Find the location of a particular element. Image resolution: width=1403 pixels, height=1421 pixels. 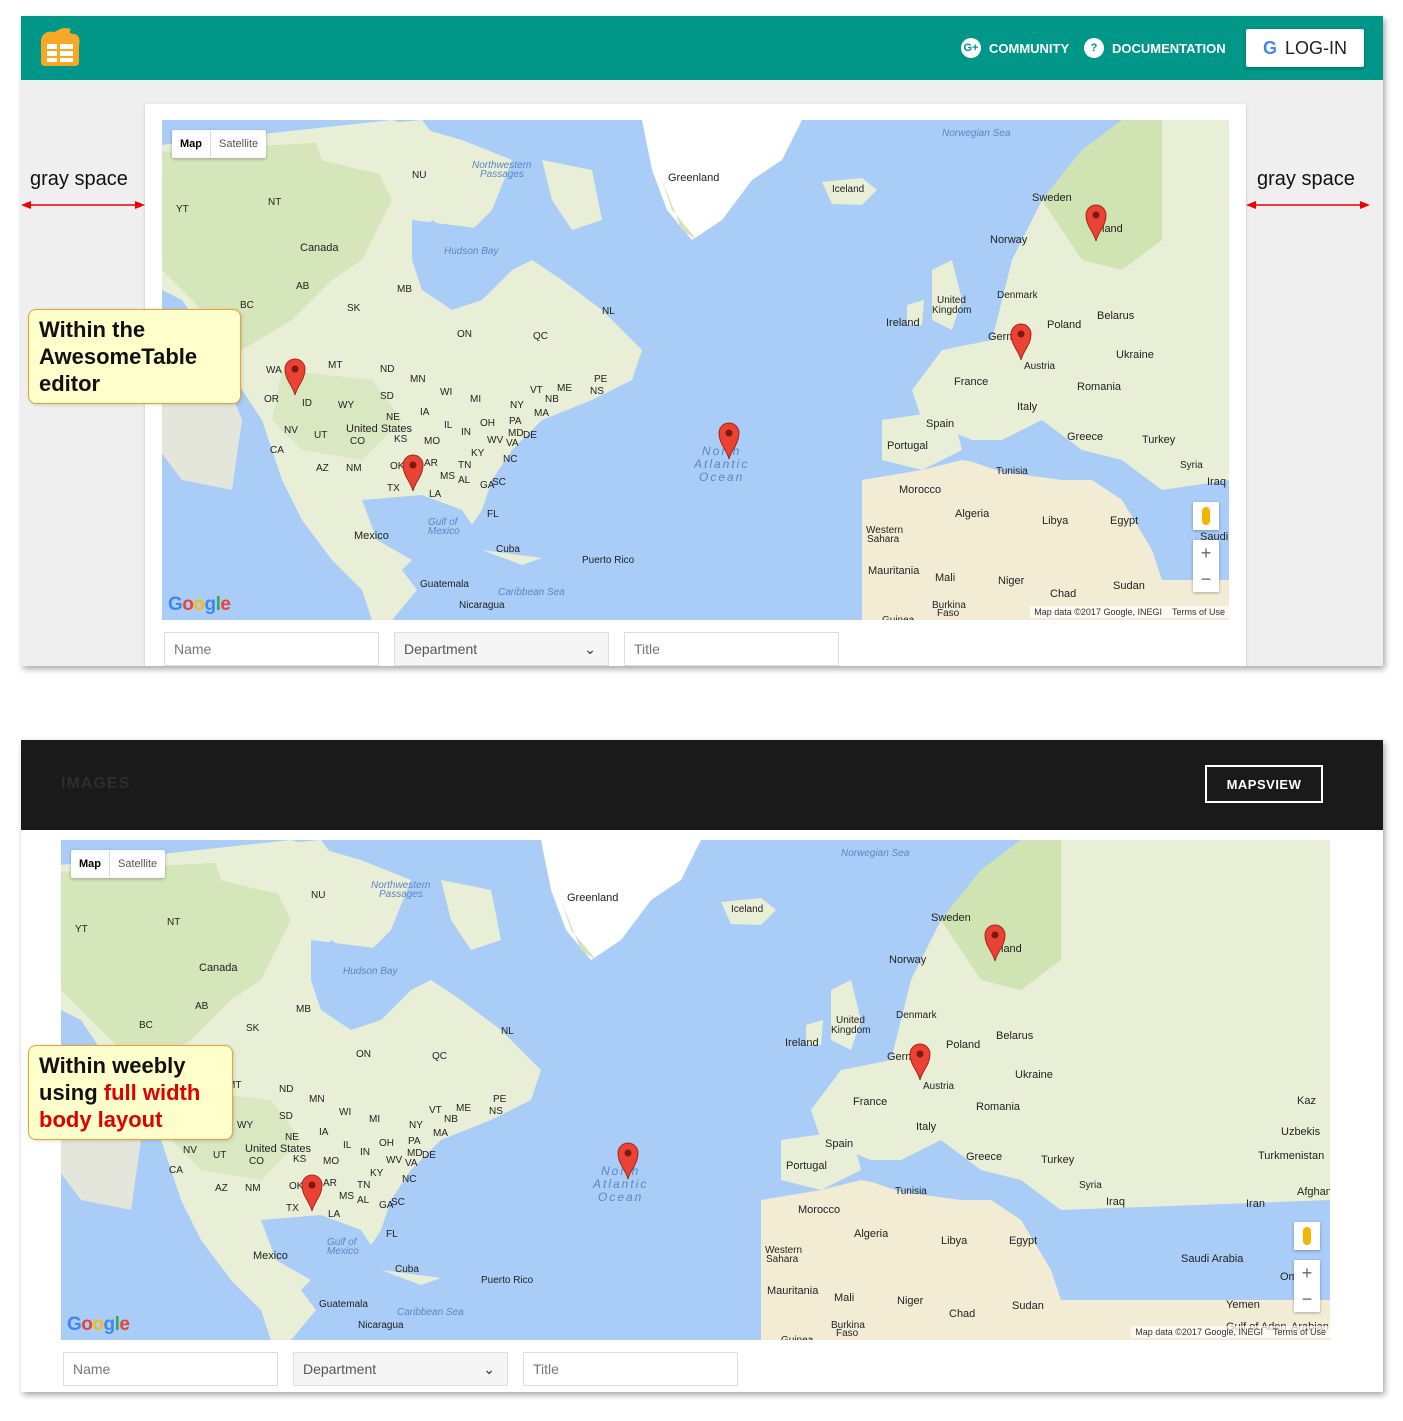

map-label: Mexico is located at coordinates (371, 536).